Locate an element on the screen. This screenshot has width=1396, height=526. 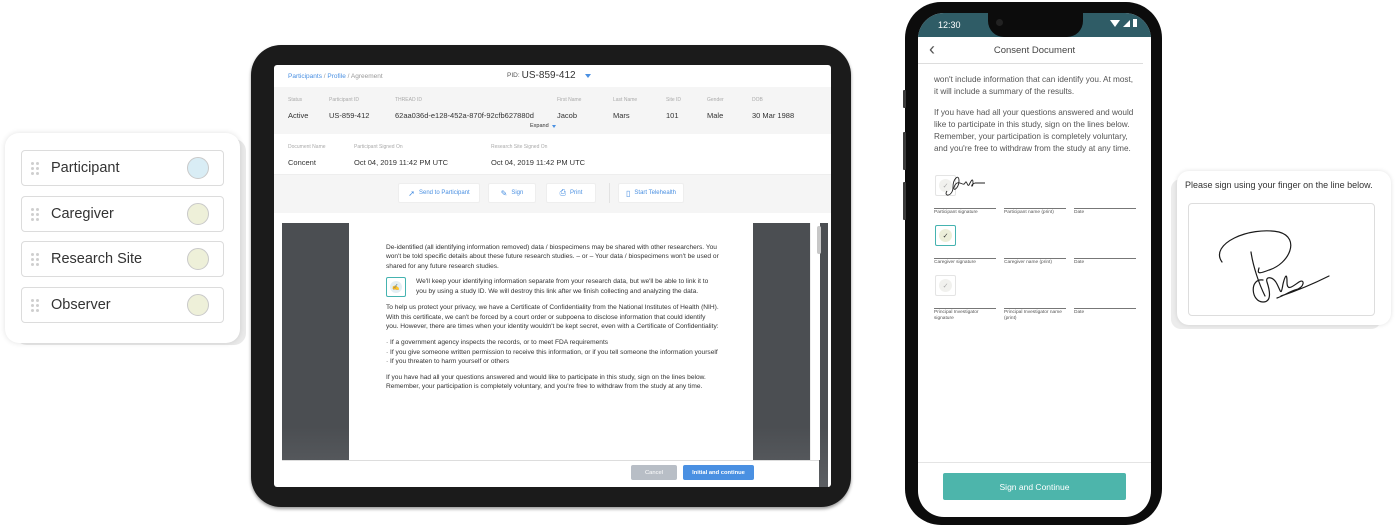
participant-signature-field: ✓ Participant signature is located at coordinates (965, 196).